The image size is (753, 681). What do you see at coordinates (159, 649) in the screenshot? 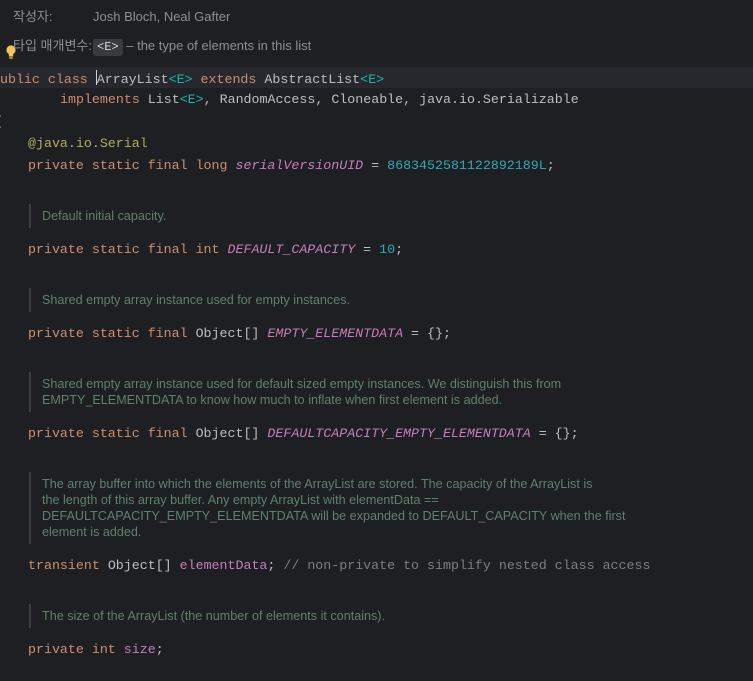
I see `size-end: ;` at bounding box center [159, 649].